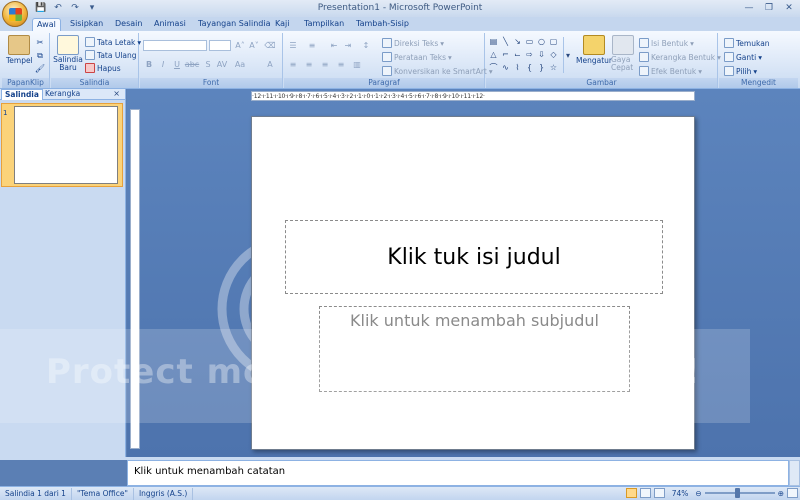 The height and width of the screenshot is (500, 800). Describe the element at coordinates (324, 24) in the screenshot. I see `tab-tampilkan: Tampilkan` at that location.